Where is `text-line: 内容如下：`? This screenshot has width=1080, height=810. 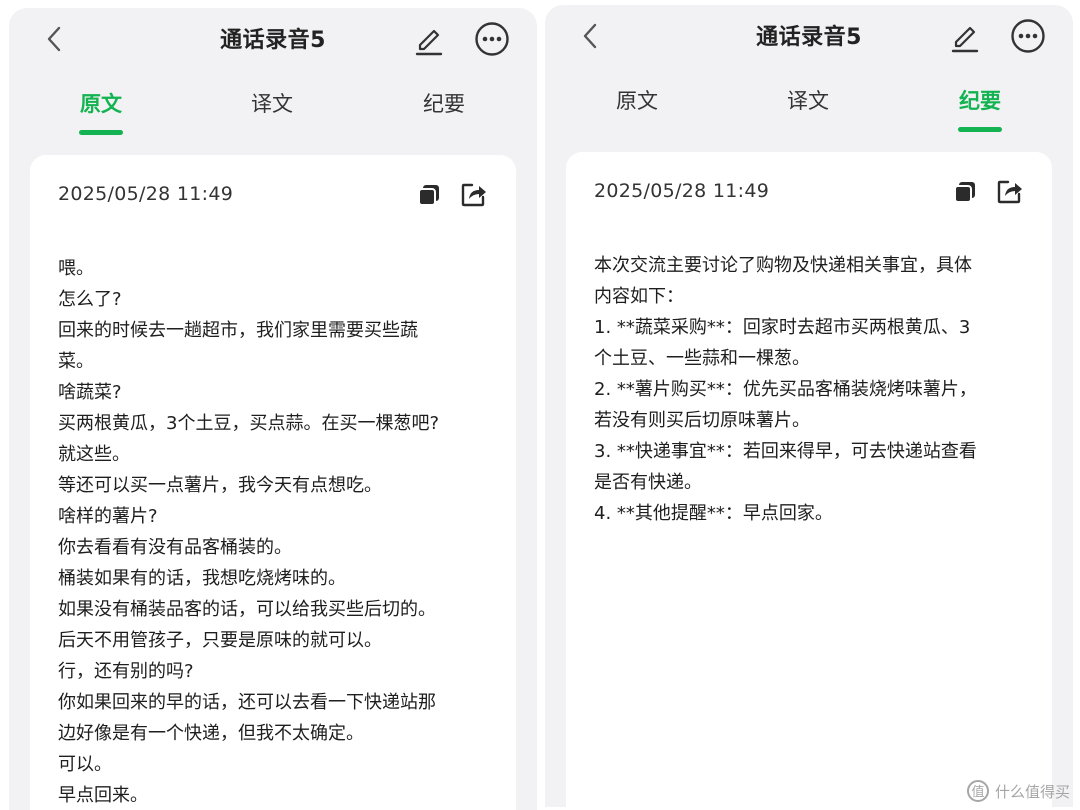
text-line: 内容如下： is located at coordinates (639, 296).